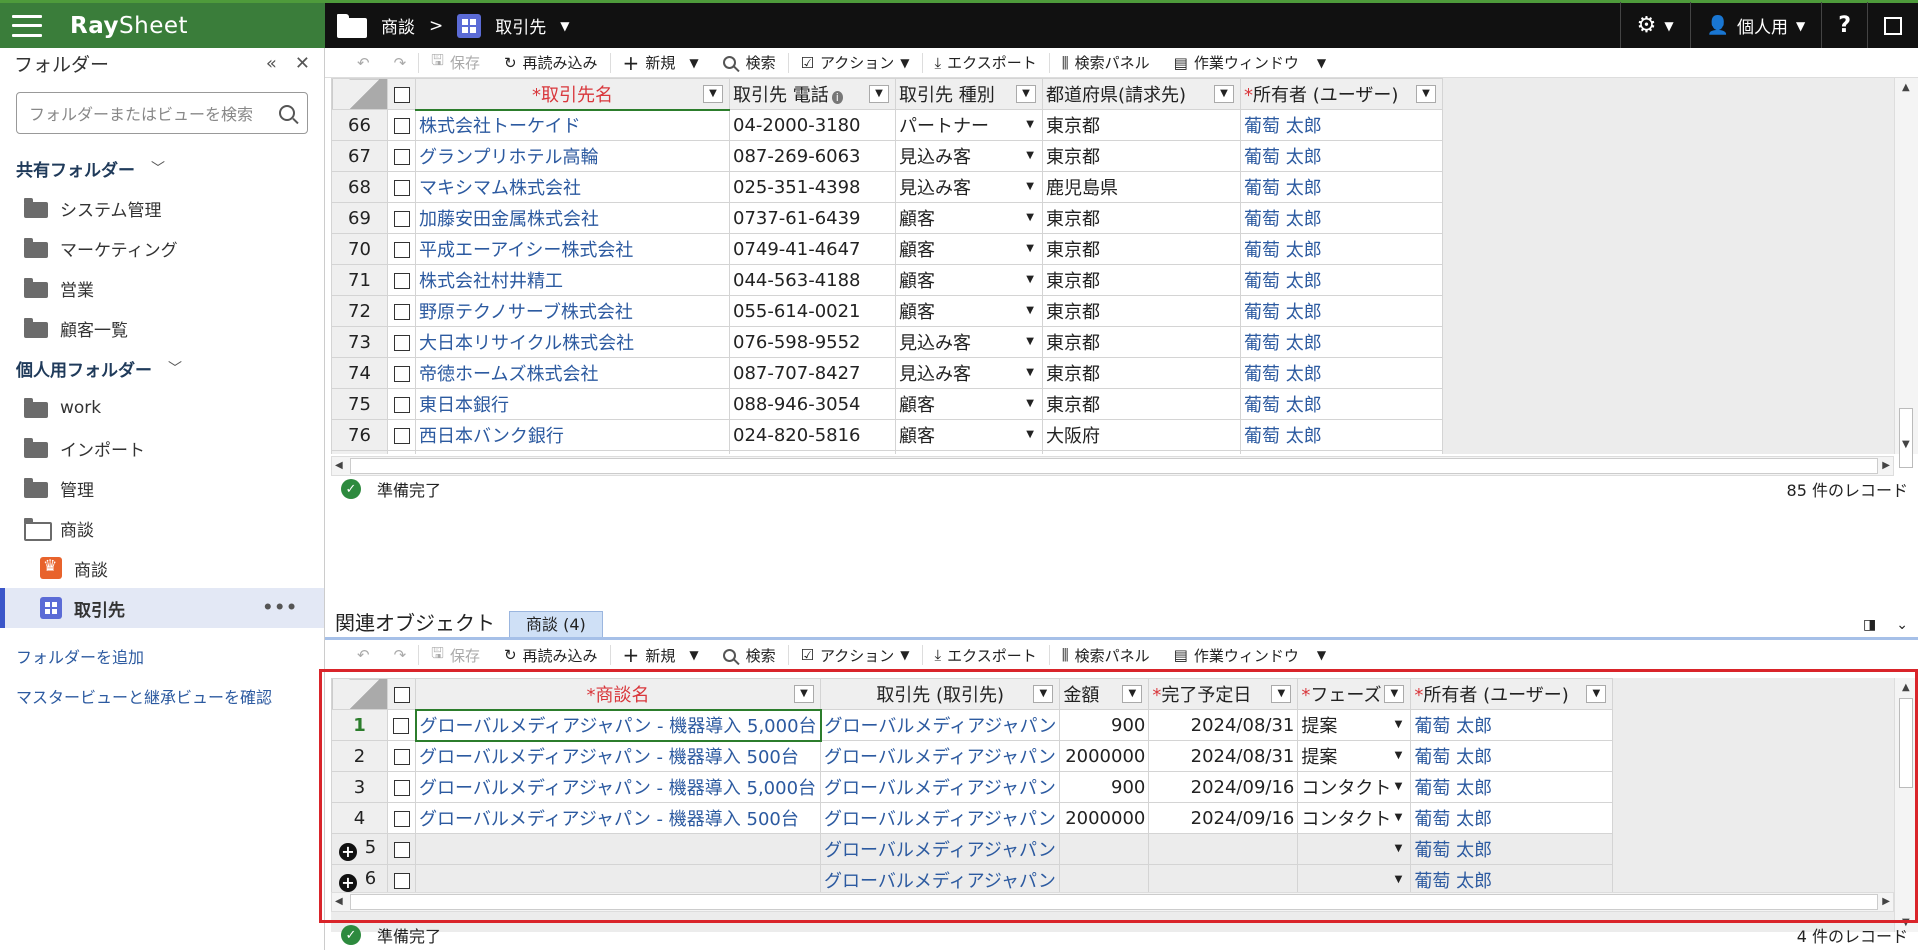 This screenshot has height=950, width=1918. What do you see at coordinates (1354, 849) in the screenshot?
I see `phase-cell` at bounding box center [1354, 849].